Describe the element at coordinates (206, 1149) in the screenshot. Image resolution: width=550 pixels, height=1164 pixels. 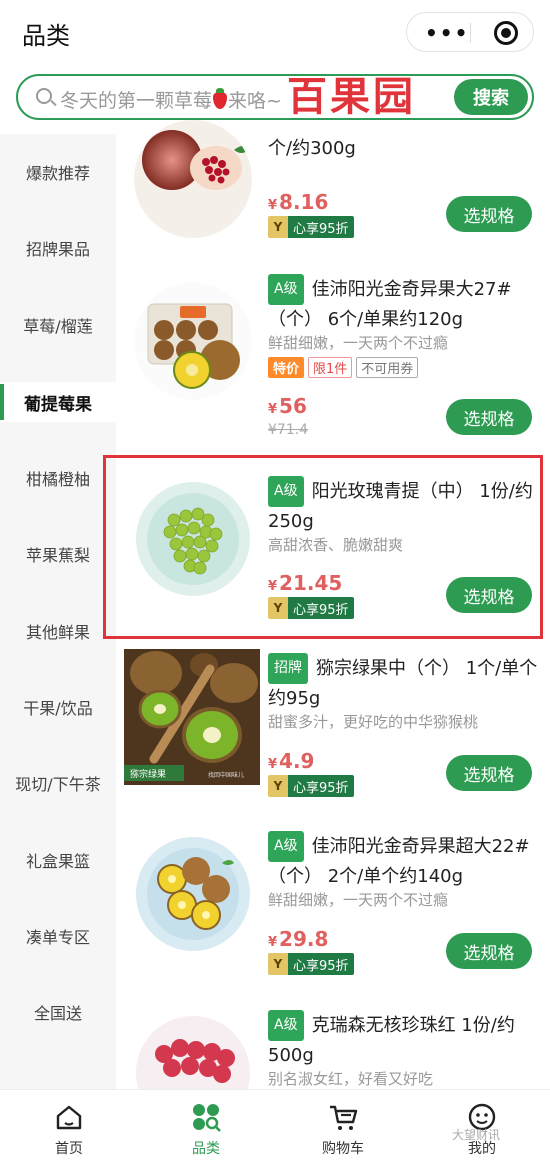
I see `tab-category-label: 品类` at that location.